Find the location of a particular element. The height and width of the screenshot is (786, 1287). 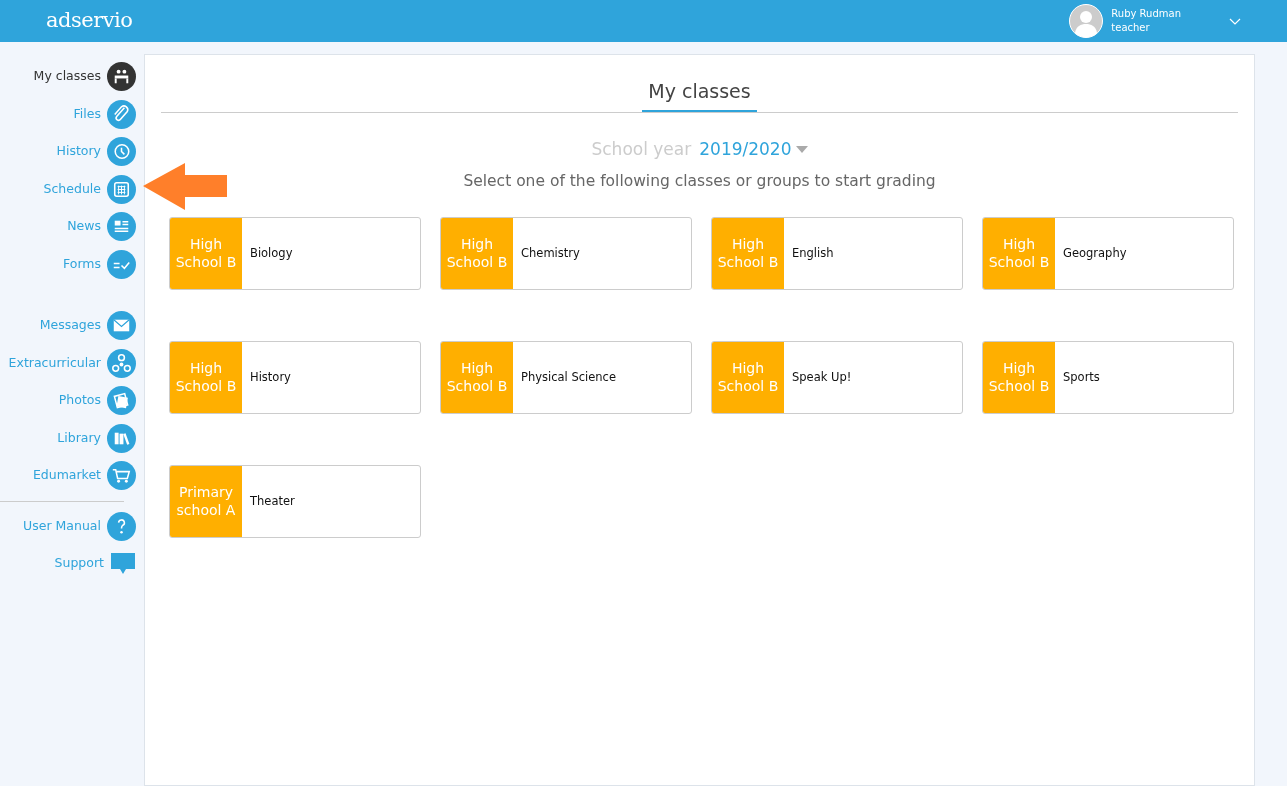

sidebar-item: Library is located at coordinates (72, 438).